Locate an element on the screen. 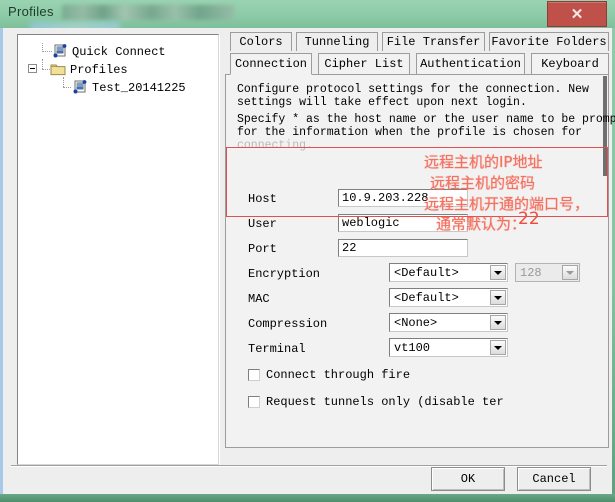  tree-expander-profiles is located at coordinates (32, 68).